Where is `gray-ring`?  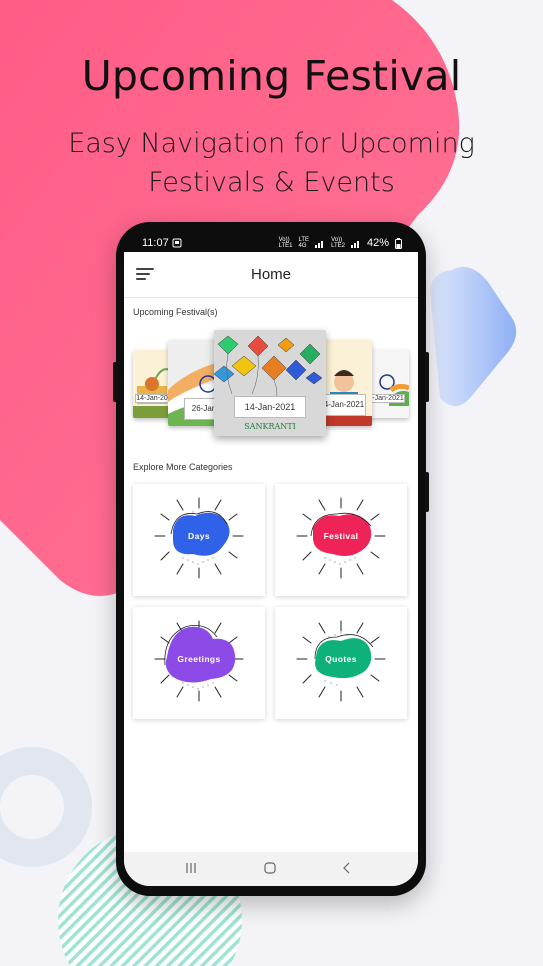 gray-ring is located at coordinates (46, 807).